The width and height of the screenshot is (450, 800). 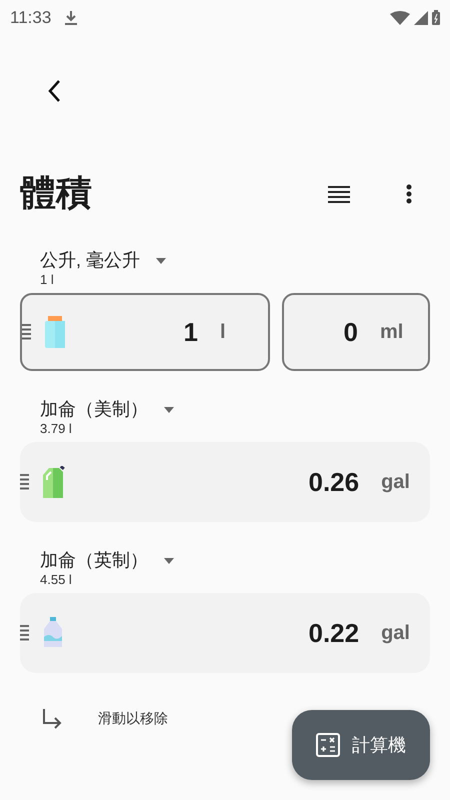 What do you see at coordinates (53, 482) in the screenshot?
I see `jerrycan-icon` at bounding box center [53, 482].